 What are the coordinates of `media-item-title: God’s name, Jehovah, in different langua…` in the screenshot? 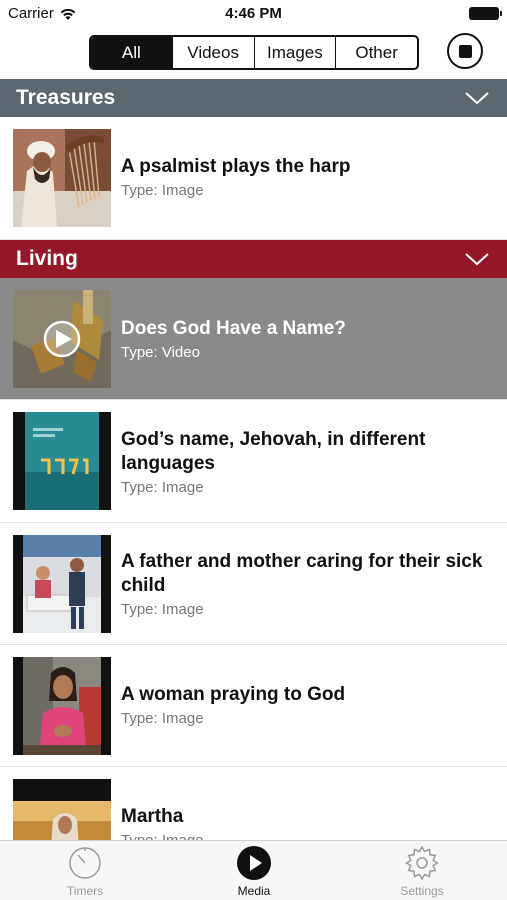 It's located at (273, 451).